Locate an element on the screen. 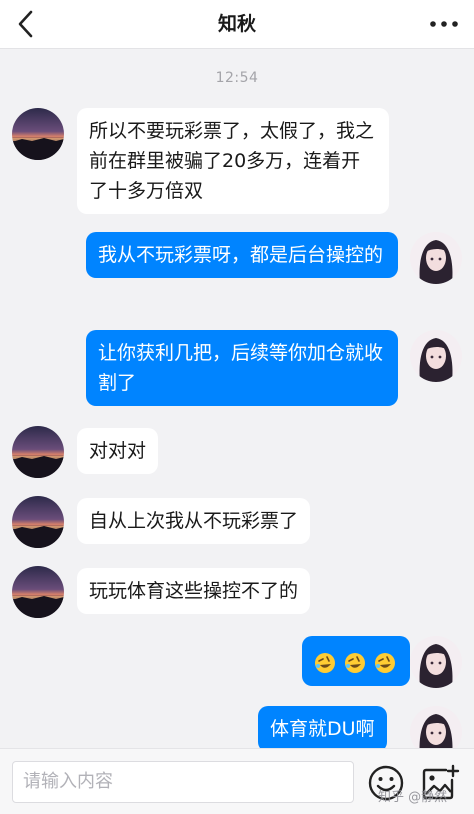 This screenshot has height=814, width=474. message-timestamp: 12:54 is located at coordinates (237, 78).